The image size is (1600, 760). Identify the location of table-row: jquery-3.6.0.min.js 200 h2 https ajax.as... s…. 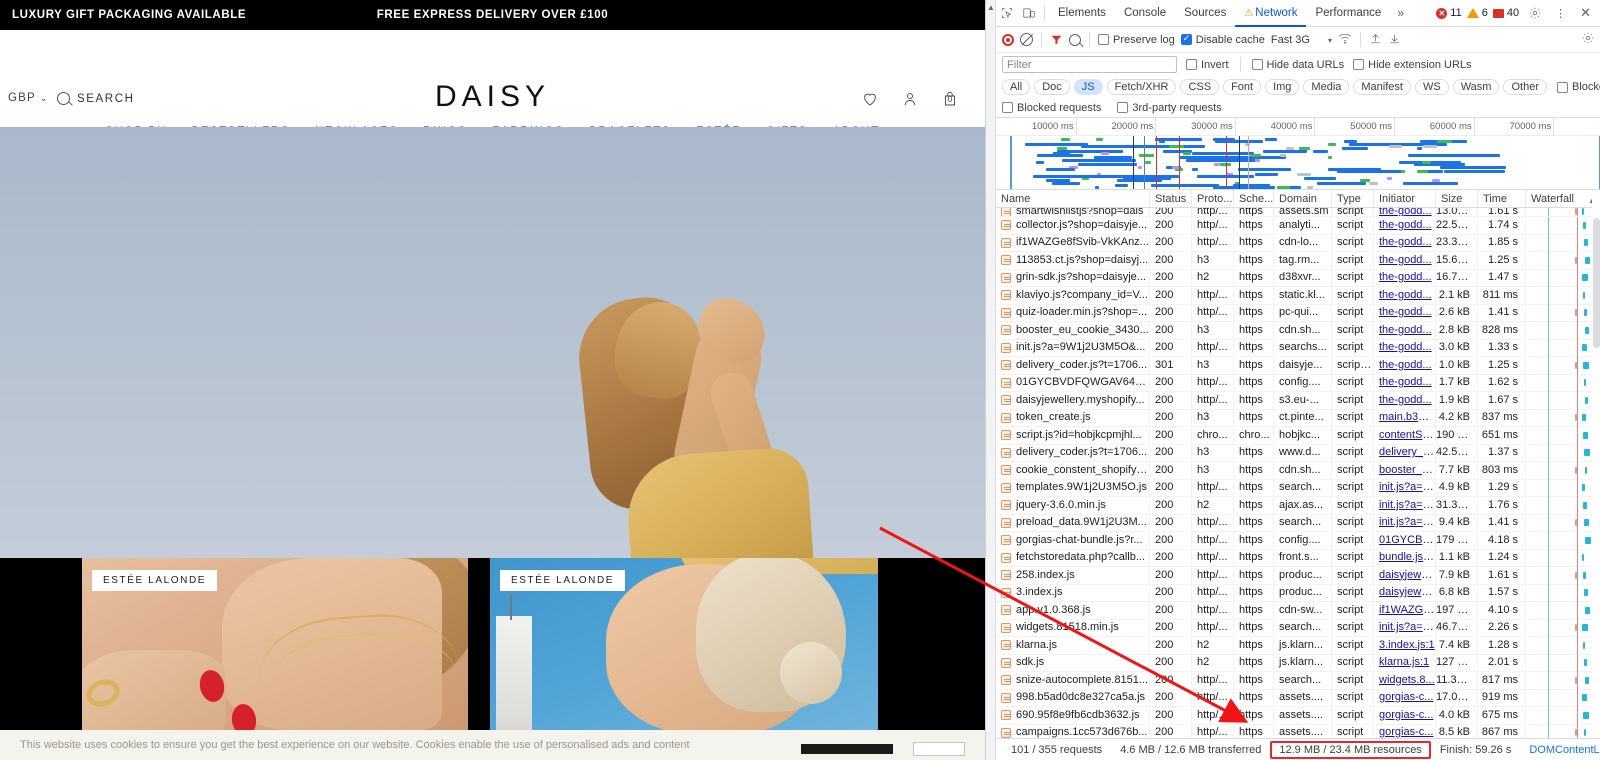
(1298, 505).